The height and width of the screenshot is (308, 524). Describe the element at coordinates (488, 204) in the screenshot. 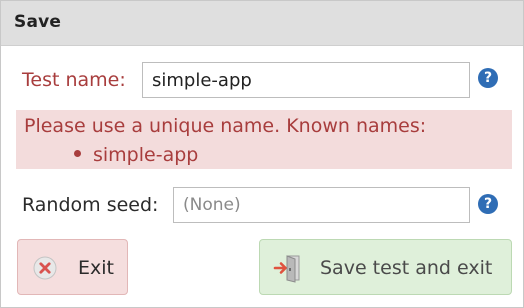

I see `random-seed-help-icon: ?` at that location.